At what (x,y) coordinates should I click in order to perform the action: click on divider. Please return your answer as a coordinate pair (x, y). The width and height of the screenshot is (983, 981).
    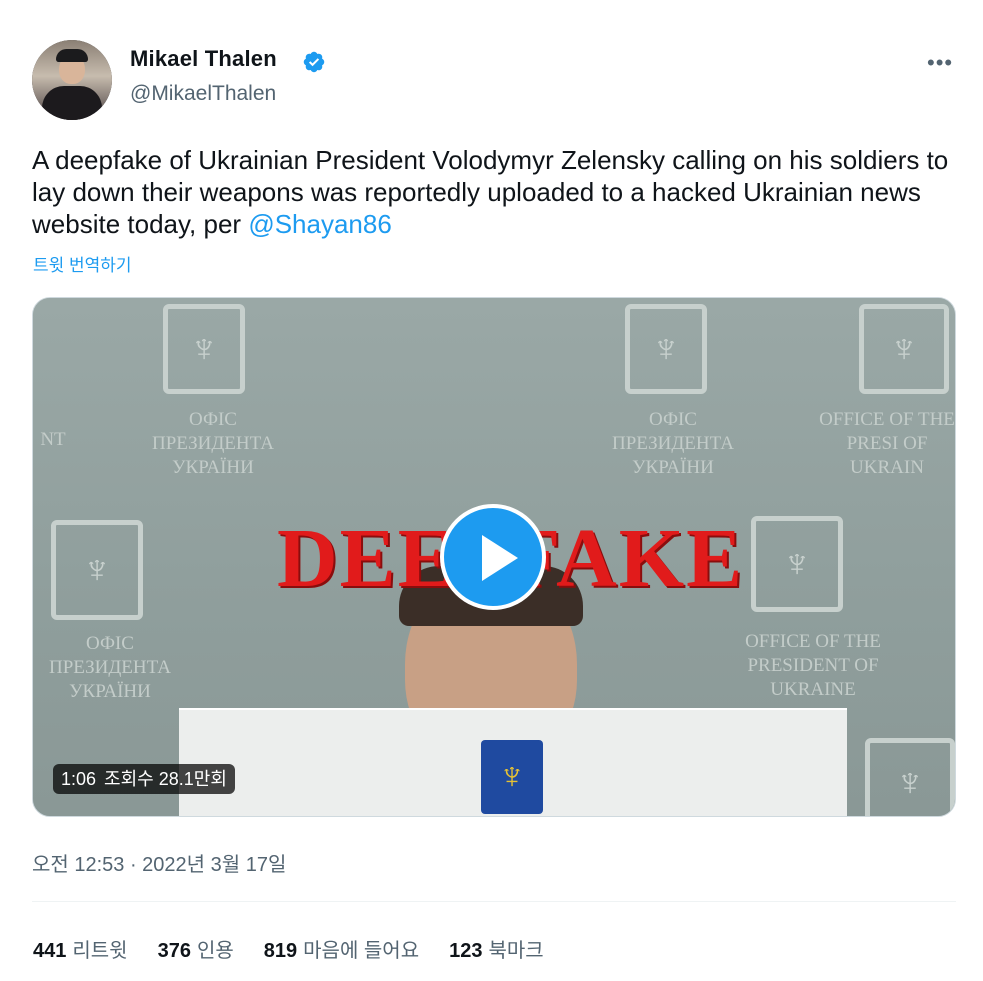
    Looking at the image, I should click on (494, 901).